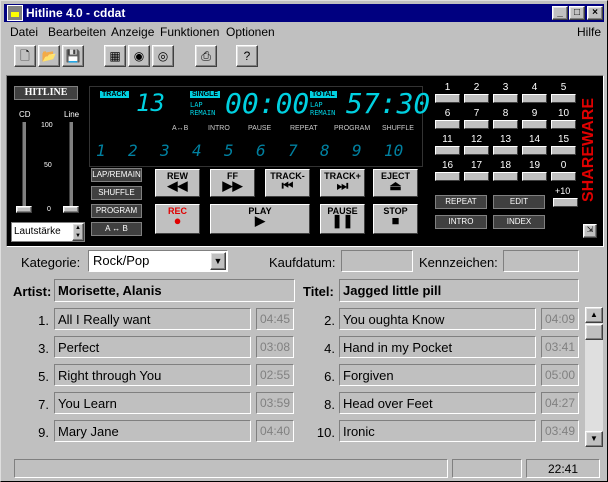 This screenshot has height=482, width=608. I want to click on menu-anzeige: Anzeige, so click(132, 32).